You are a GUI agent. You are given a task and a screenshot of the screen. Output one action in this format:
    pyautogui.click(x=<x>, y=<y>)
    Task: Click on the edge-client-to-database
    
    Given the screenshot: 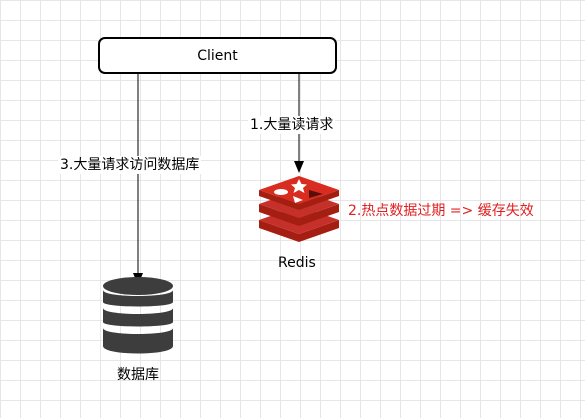 What is the action you would take?
    pyautogui.click(x=138, y=179)
    